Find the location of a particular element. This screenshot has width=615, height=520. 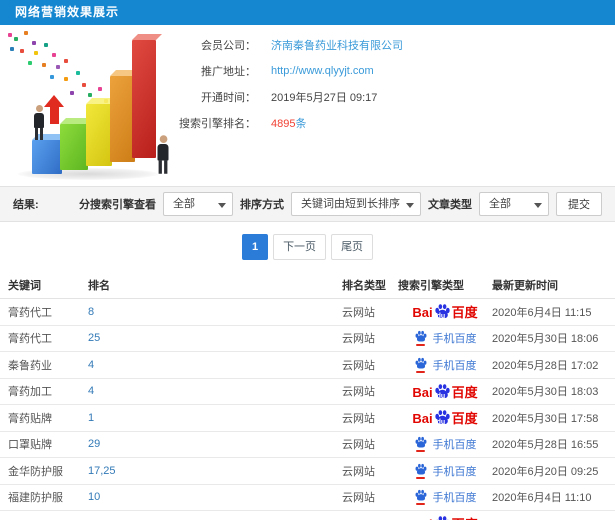

field-open-time: 开通时间： 2019年5月27日 09:17 is located at coordinates (396, 97).